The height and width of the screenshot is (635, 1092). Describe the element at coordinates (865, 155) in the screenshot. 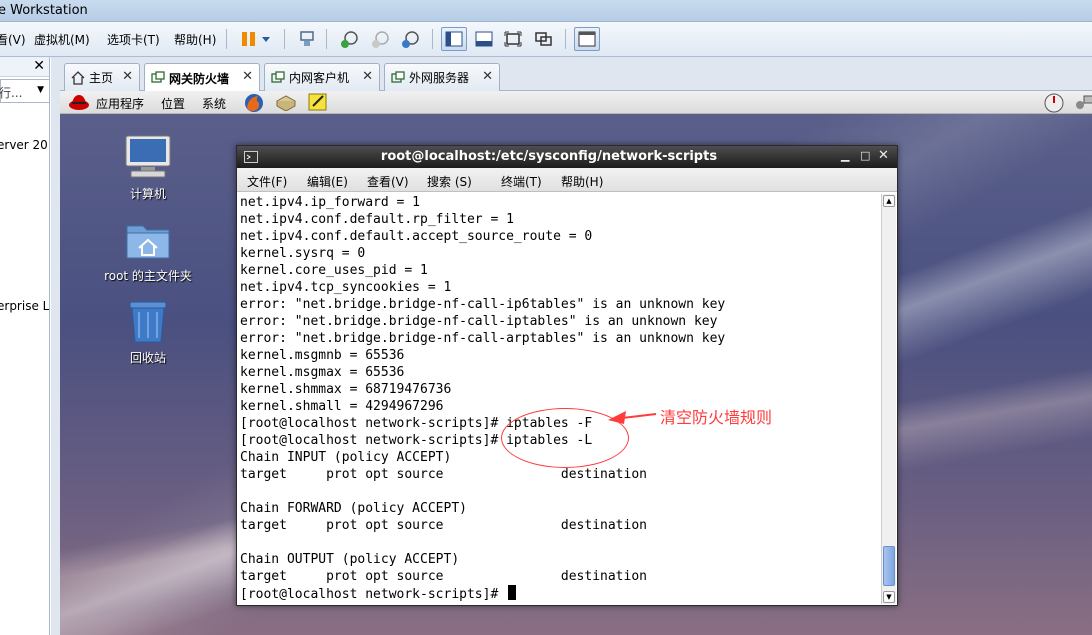

I see `maximize-icon: □` at that location.